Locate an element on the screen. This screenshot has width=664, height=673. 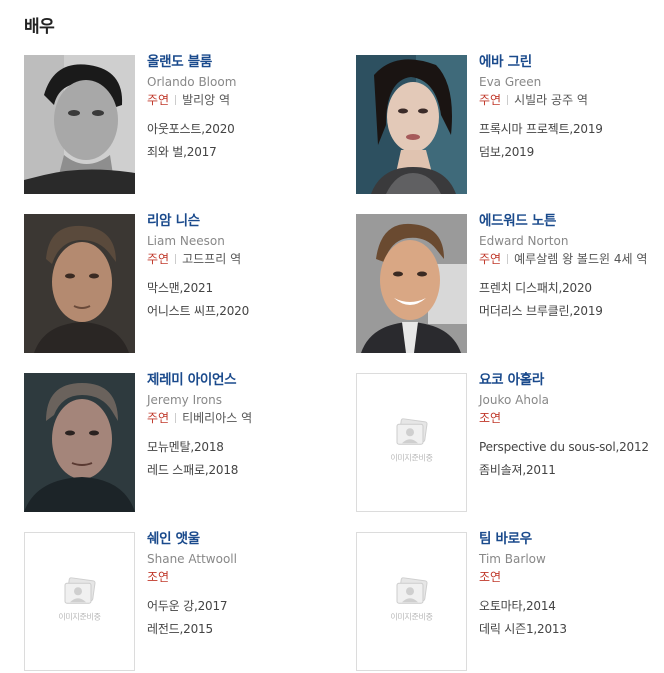
filmography-list: 프록시마 프로젝트,2019 덤보,2019 is located at coordinates (569, 141).